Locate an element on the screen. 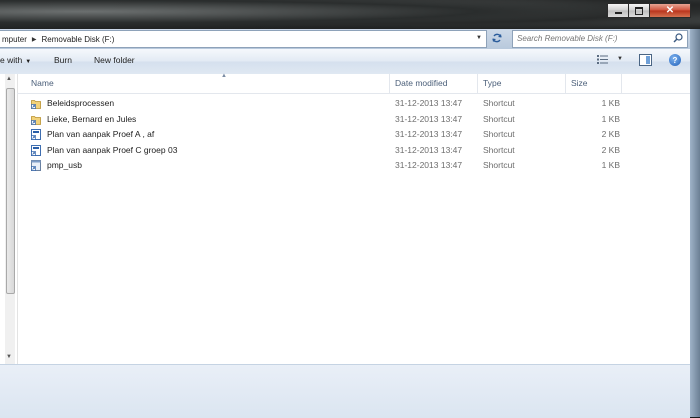 Image resolution: width=700 pixels, height=418 pixels. preview-pane-button is located at coordinates (645, 61).